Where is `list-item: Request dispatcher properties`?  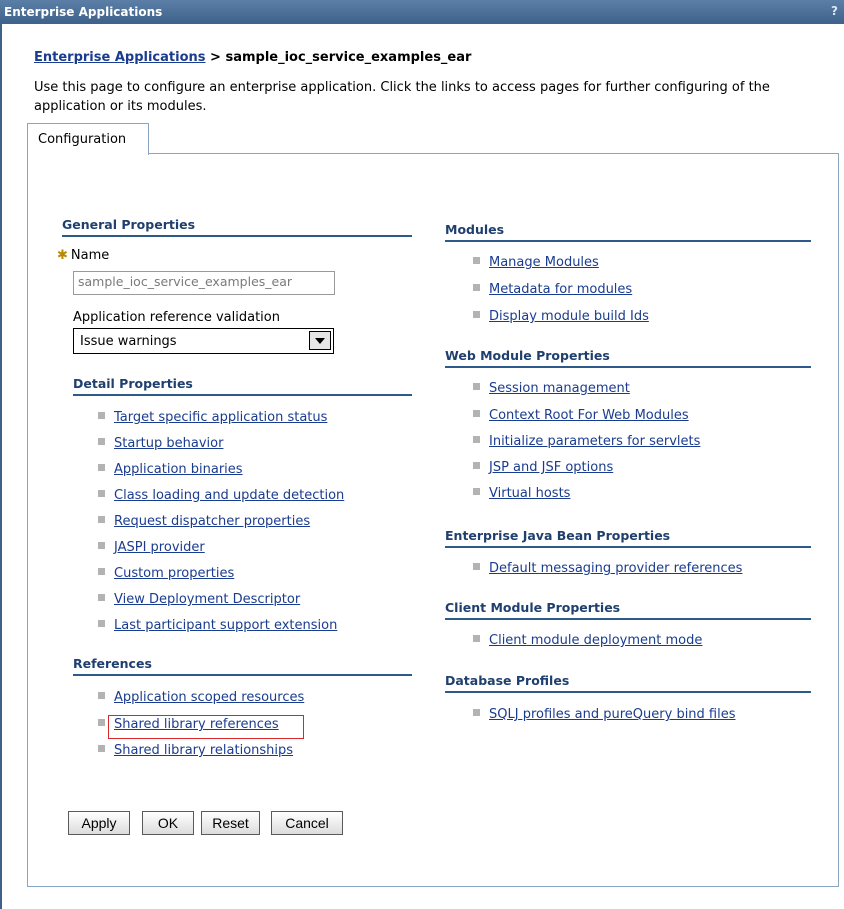
list-item: Request dispatcher properties is located at coordinates (204, 521).